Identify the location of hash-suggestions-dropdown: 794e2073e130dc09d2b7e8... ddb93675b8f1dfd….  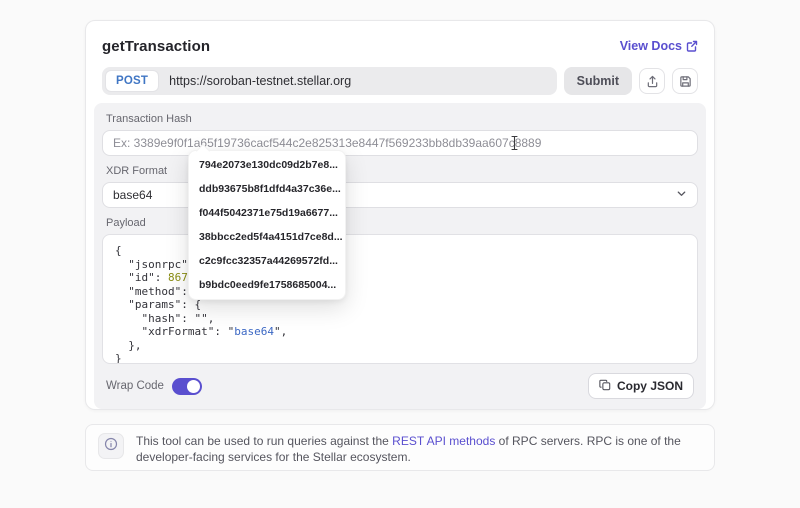
(267, 225).